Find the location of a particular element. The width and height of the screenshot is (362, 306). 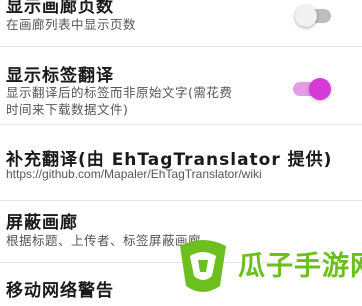

setting-title: 移动网络警告 is located at coordinates (60, 291).